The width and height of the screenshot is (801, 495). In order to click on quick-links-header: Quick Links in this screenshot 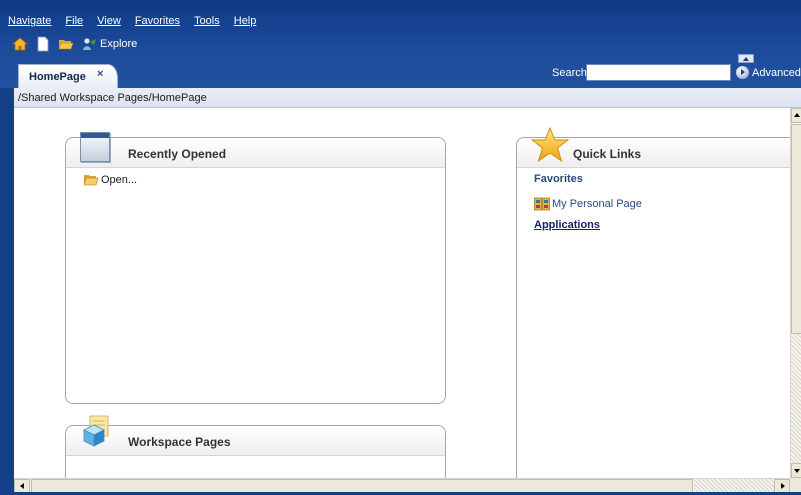, I will do `click(653, 147)`.